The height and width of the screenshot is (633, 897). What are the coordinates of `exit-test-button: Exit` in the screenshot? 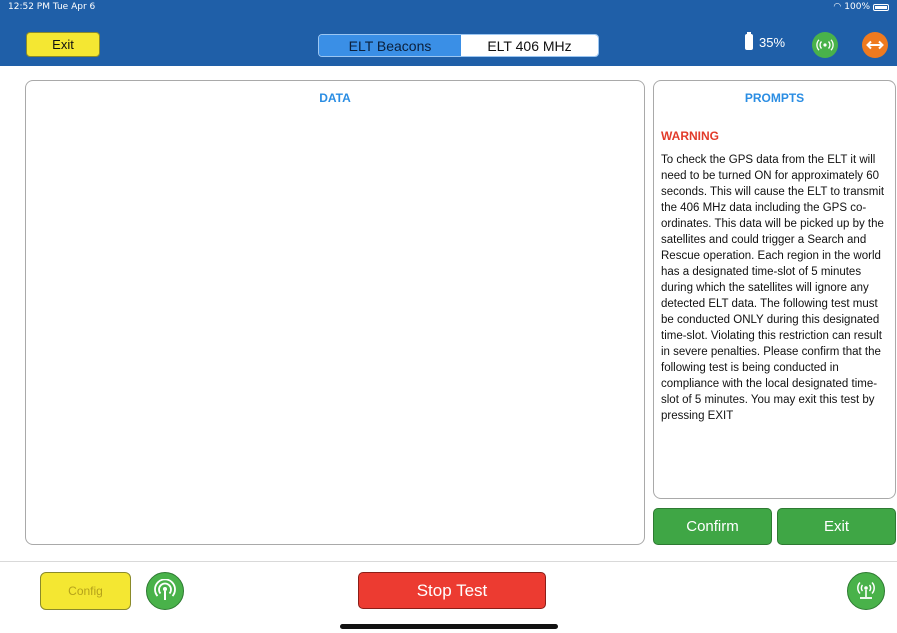 It's located at (836, 526).